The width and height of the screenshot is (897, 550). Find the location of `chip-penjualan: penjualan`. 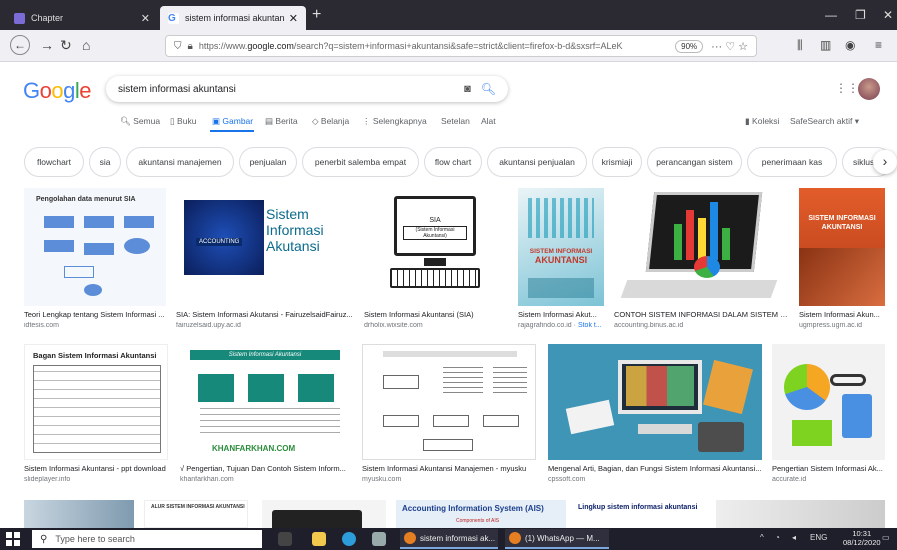

chip-penjualan: penjualan is located at coordinates (268, 162).